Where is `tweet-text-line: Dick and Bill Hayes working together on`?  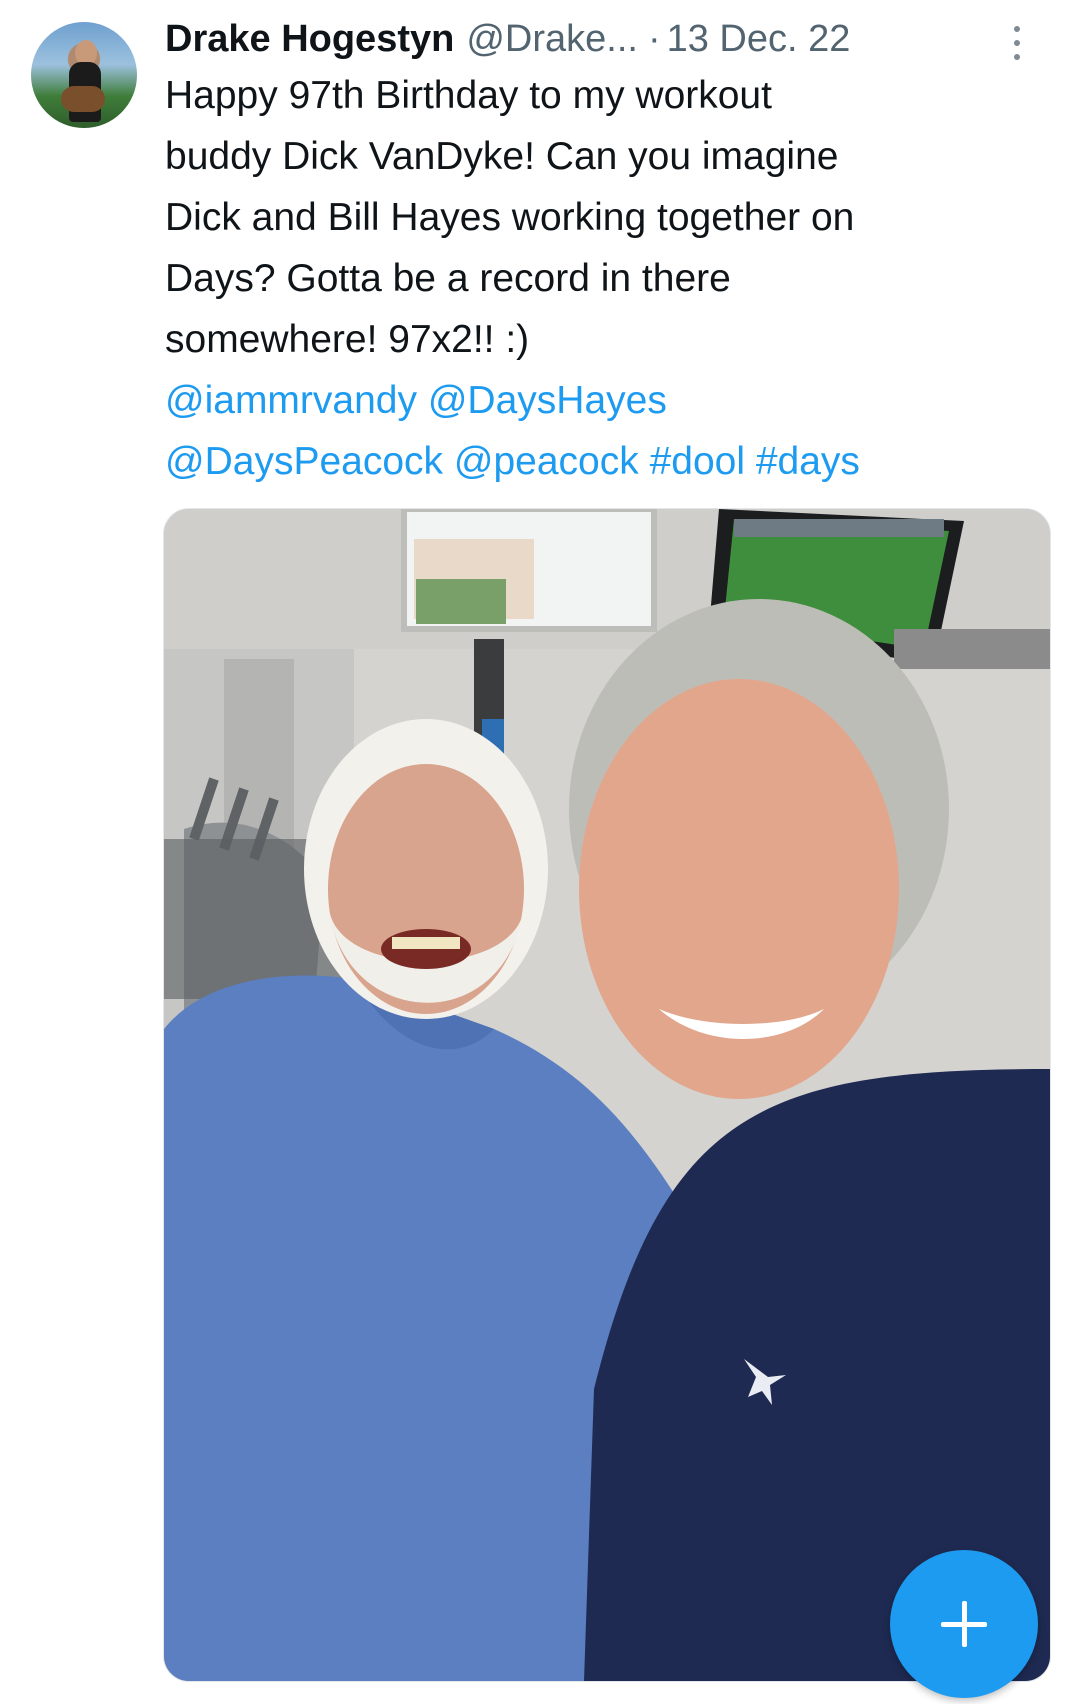 tweet-text-line: Dick and Bill Hayes working together on is located at coordinates (510, 217).